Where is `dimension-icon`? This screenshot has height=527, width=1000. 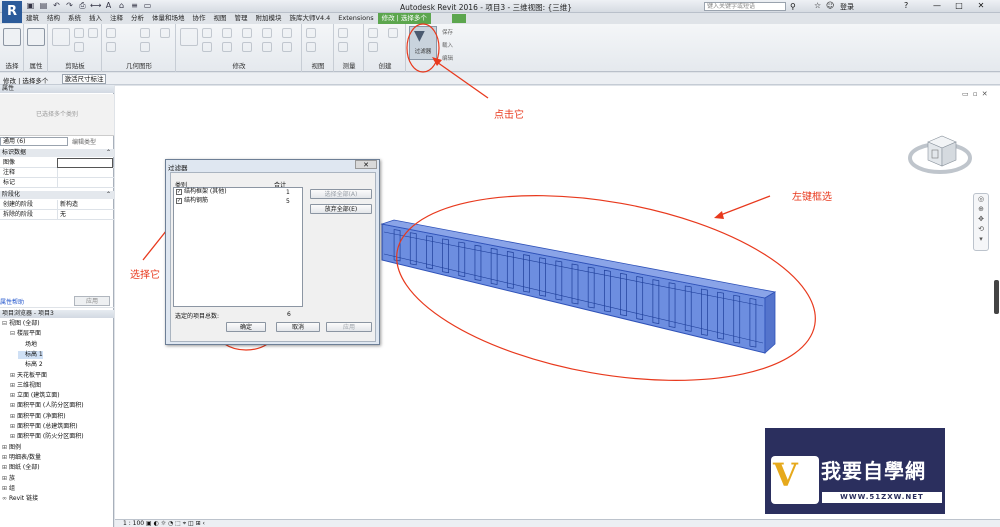
dimension-icon is located at coordinates (343, 47).